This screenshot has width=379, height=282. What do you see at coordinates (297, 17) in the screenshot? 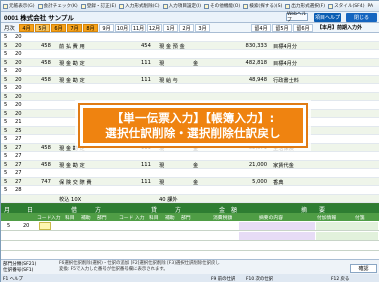
I see `web-help-button: Webヘルプ` at bounding box center [297, 17].